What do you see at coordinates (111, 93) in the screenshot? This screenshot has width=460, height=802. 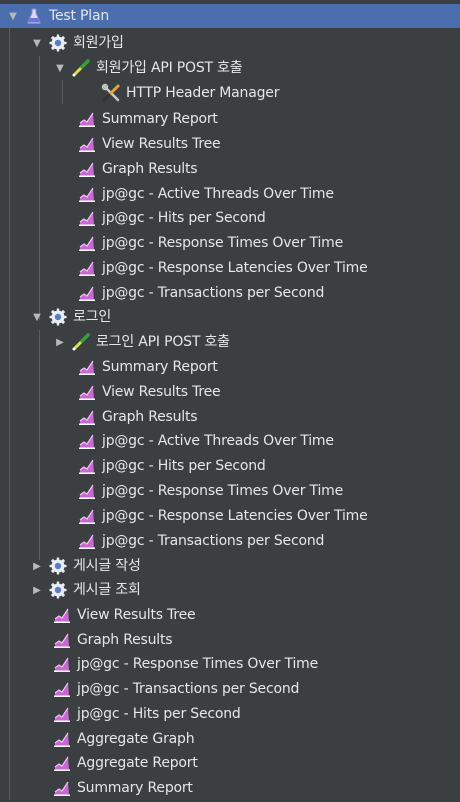 I see `header-manager-tools-icon` at bounding box center [111, 93].